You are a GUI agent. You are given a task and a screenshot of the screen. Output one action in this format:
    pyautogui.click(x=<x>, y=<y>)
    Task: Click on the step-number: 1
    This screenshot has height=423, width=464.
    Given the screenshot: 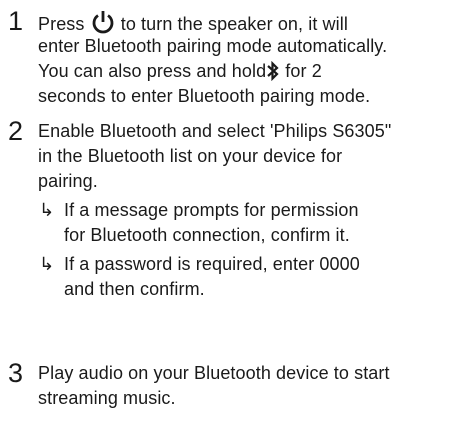 What is the action you would take?
    pyautogui.click(x=16, y=21)
    